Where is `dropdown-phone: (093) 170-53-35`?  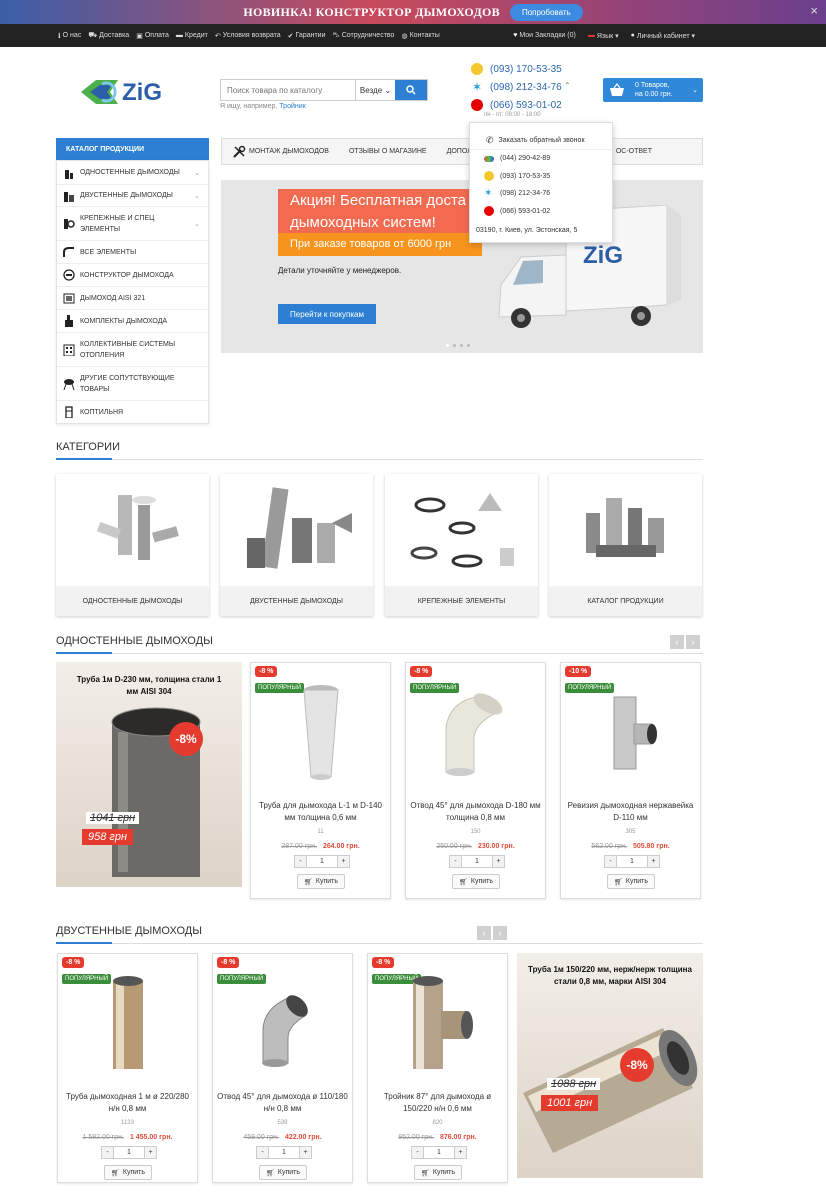 dropdown-phone: (093) 170-53-35 is located at coordinates (541, 177).